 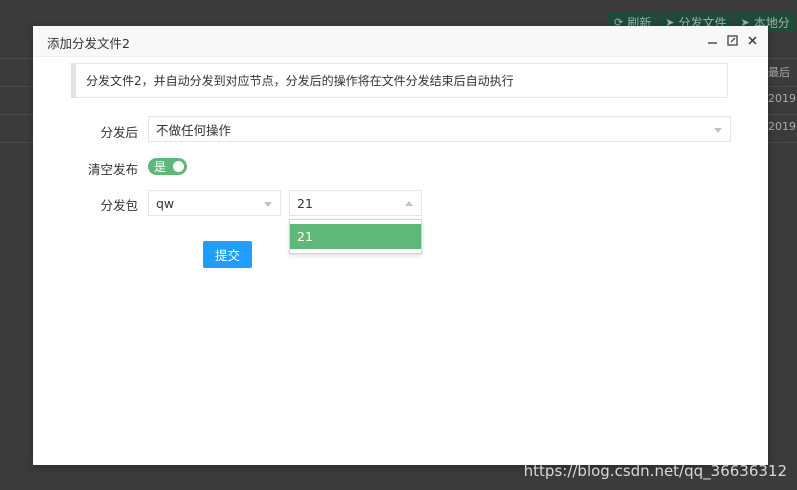 I want to click on column-header: 最后, so click(x=779, y=72).